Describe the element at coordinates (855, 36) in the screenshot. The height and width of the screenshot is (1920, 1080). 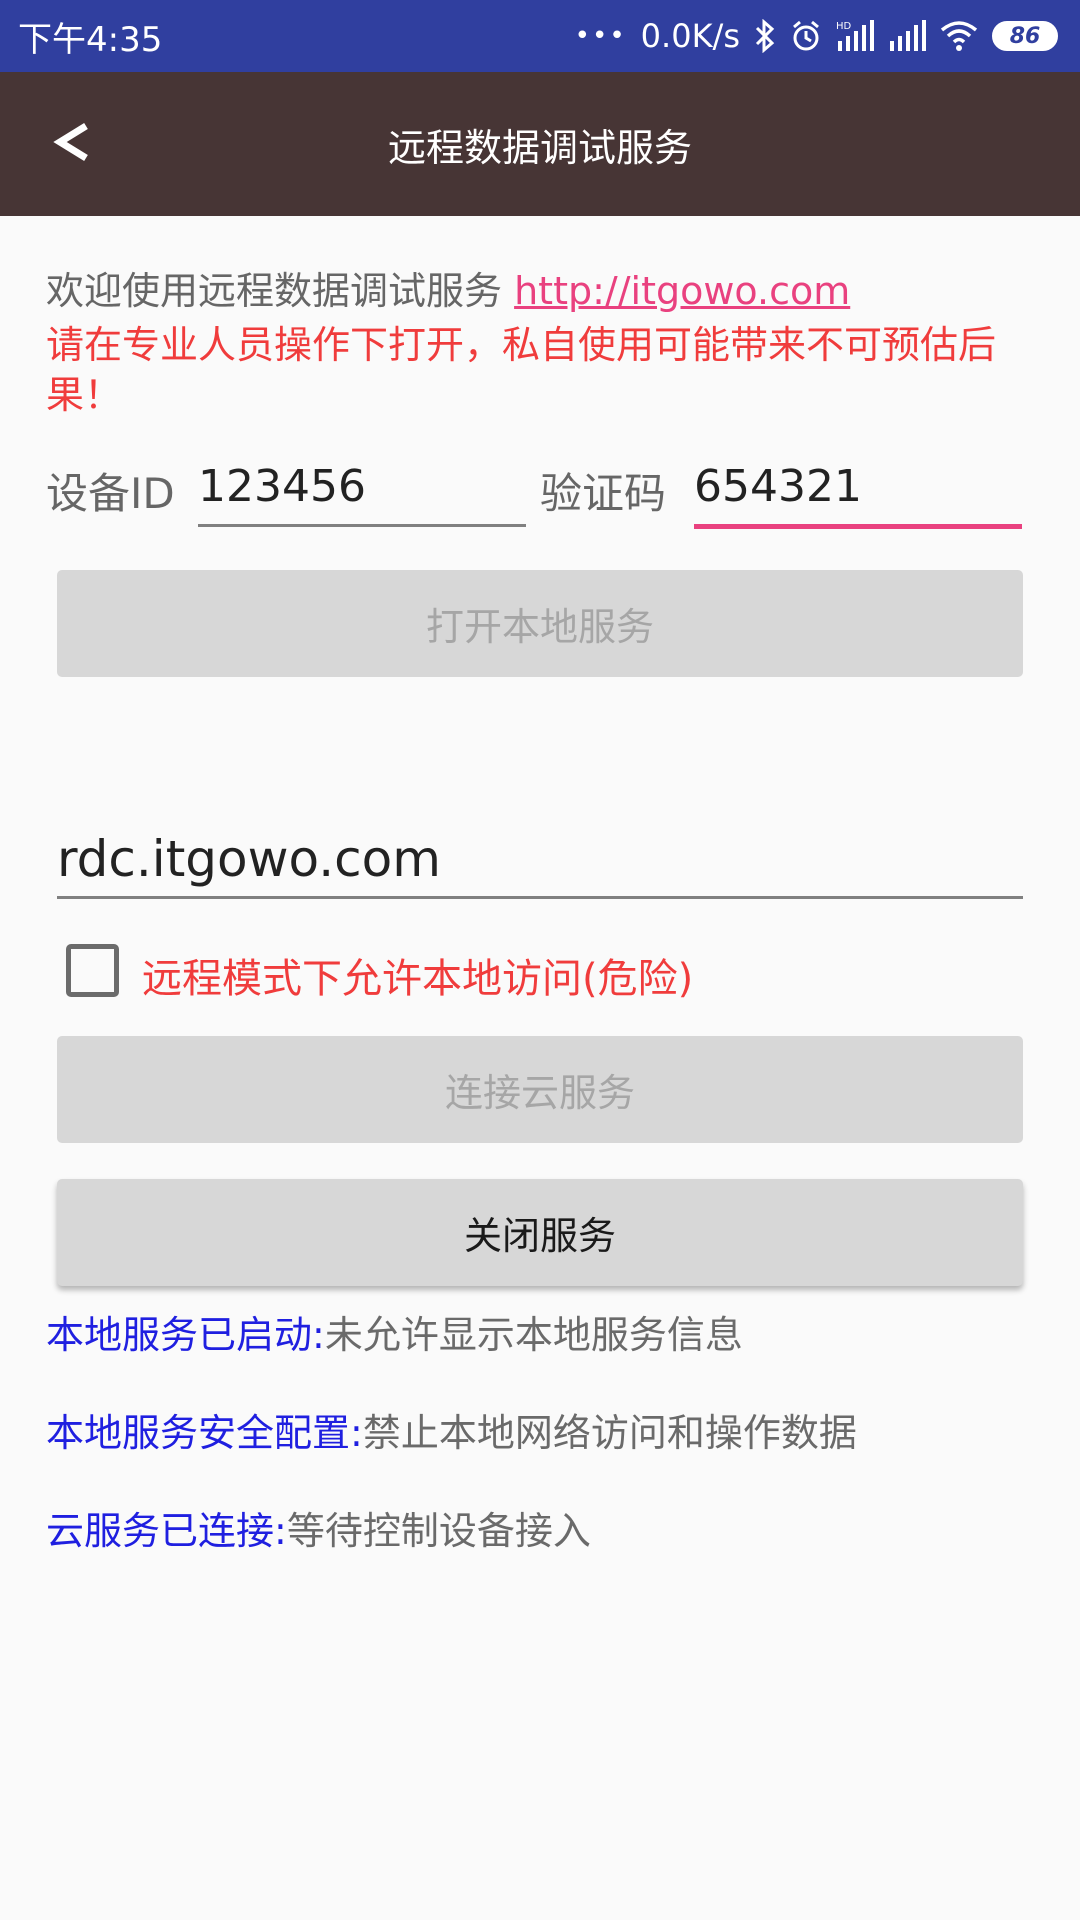
I see `hd-signal-icon: HD` at that location.